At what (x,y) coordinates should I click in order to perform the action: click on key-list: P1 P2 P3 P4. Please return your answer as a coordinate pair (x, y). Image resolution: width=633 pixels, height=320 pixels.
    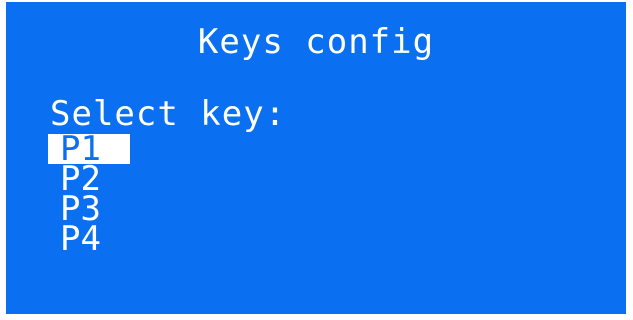
    Looking at the image, I should click on (89, 194).